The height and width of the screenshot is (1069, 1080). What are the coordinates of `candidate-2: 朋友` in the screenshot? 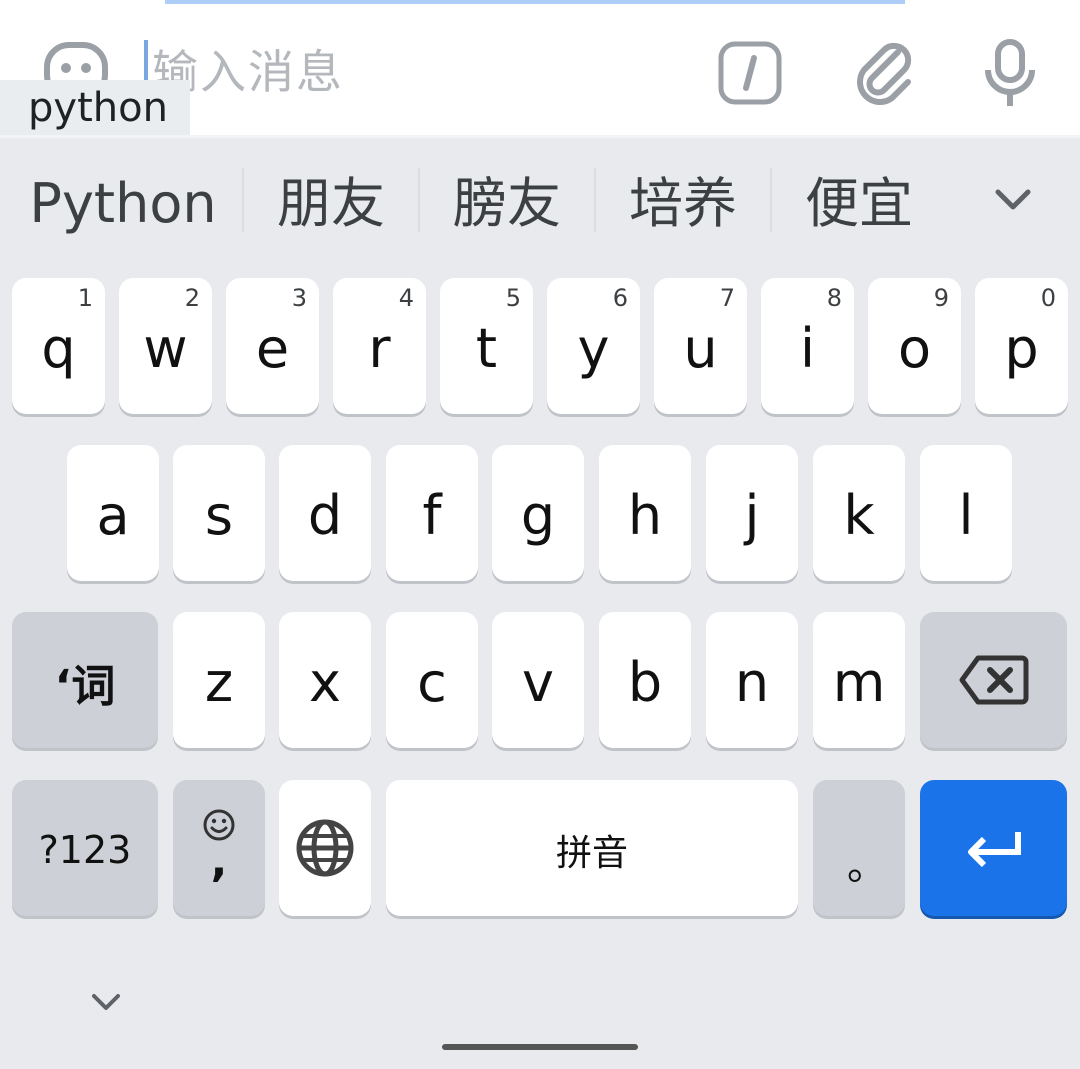 It's located at (331, 204).